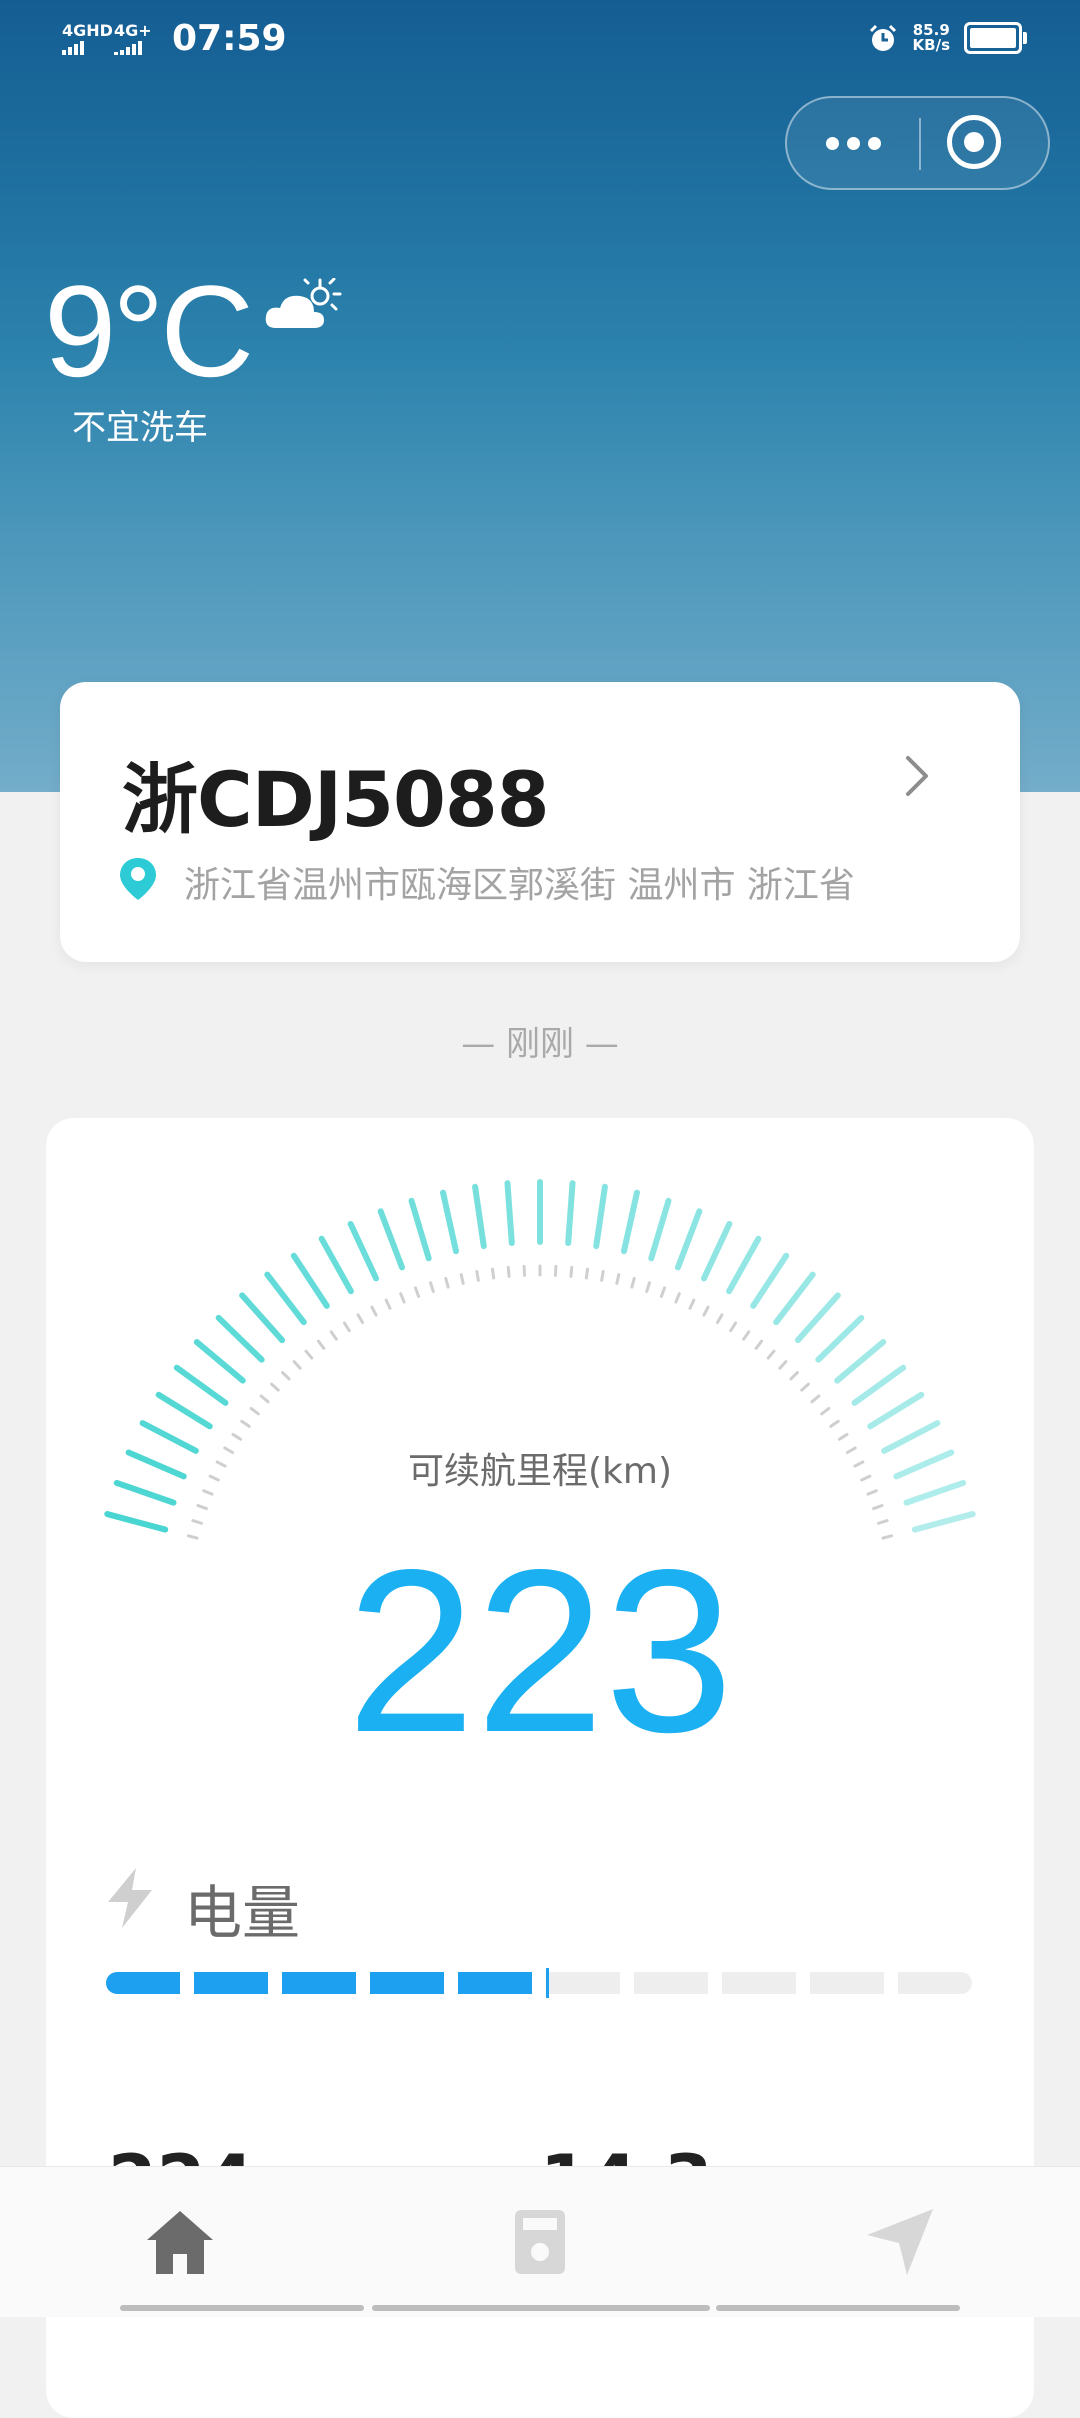 The width and height of the screenshot is (1080, 2418). What do you see at coordinates (130, 1898) in the screenshot?
I see `lightning-icon` at bounding box center [130, 1898].